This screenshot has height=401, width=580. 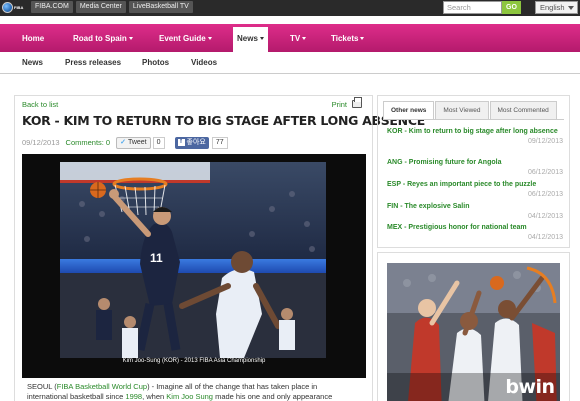 I want to click on fiba-logo: FIBA, so click(x=15, y=7).